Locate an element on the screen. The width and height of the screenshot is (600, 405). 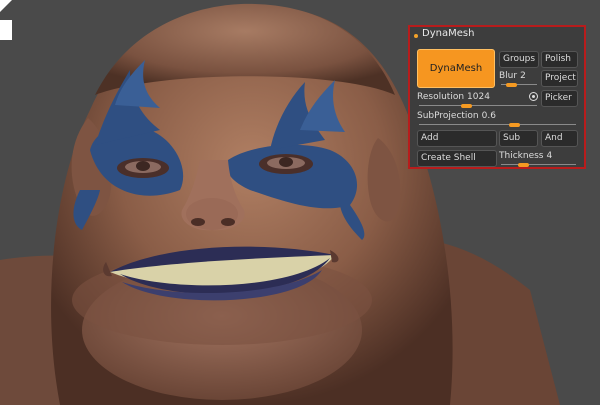
panel-title: DynaMesh is located at coordinates (448, 33).